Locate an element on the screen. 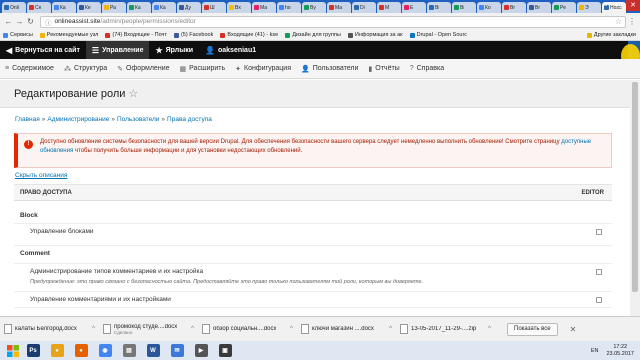 The image size is (640, 360). download-item: ключи магазин ....docx ^ is located at coordinates (347, 329).